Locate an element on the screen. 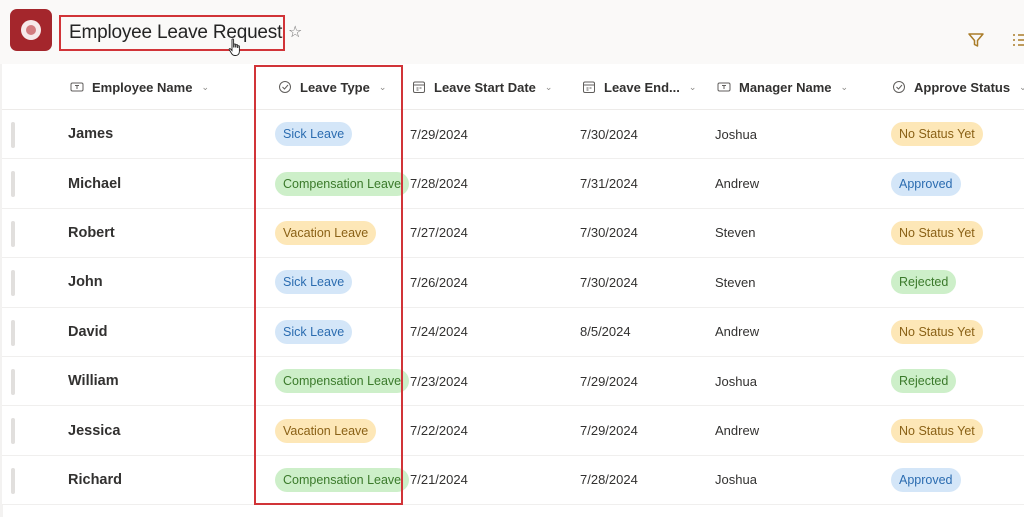  employee-name-cell: Robert is located at coordinates (91, 233).